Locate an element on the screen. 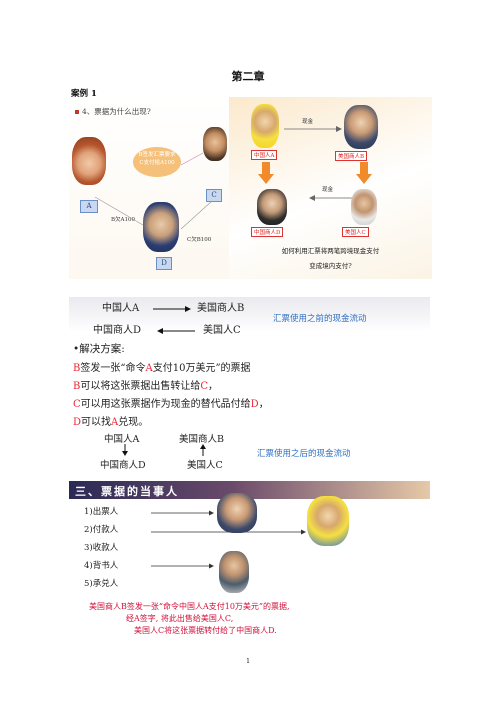  cn-d-photo is located at coordinates (272, 207).